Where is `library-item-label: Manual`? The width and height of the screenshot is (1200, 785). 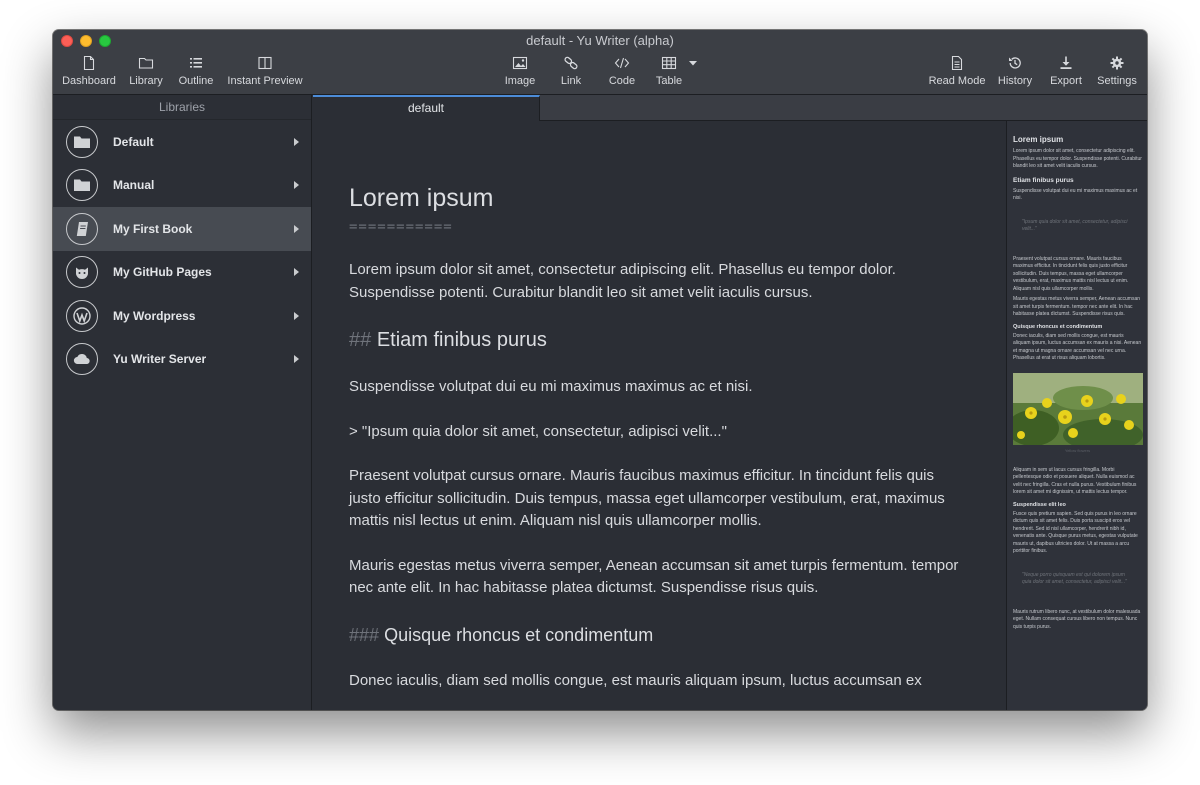 library-item-label: Manual is located at coordinates (134, 185).